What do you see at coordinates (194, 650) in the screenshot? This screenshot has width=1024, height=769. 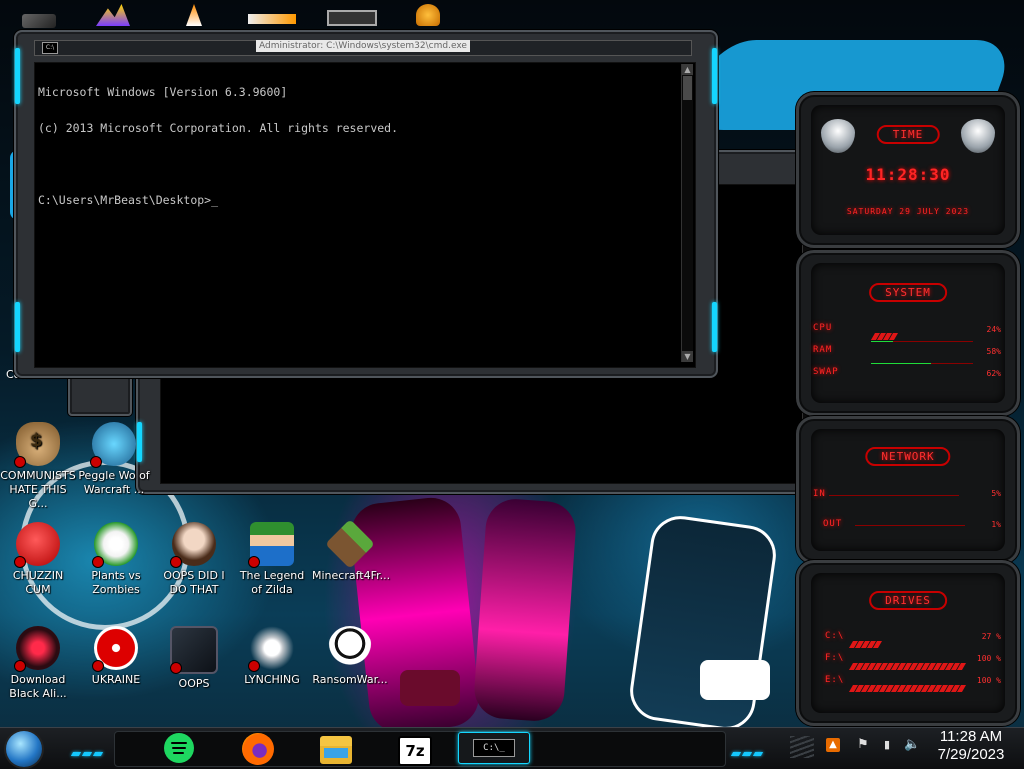 I see `monitor-icon` at bounding box center [194, 650].